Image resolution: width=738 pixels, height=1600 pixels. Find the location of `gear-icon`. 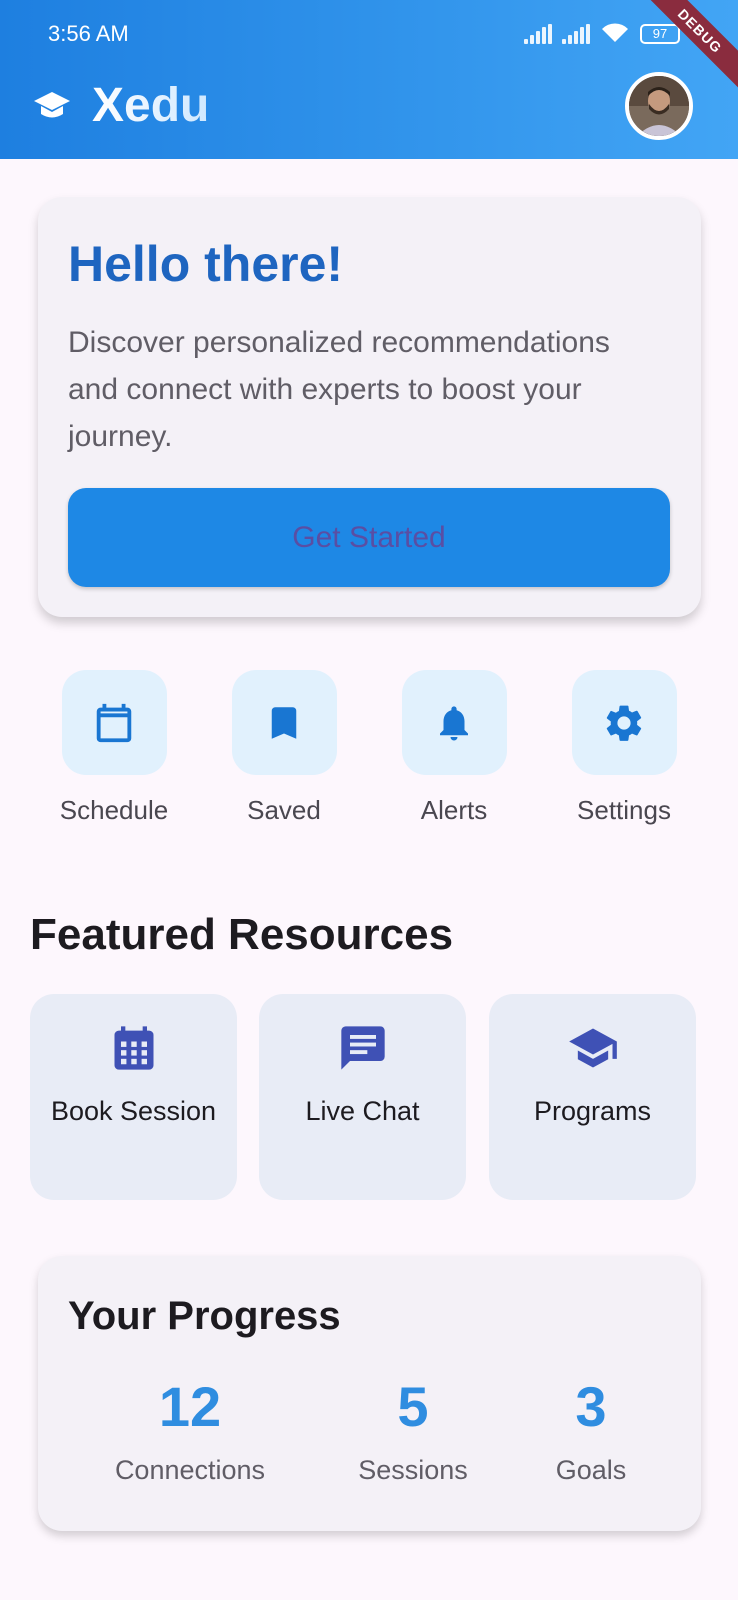

gear-icon is located at coordinates (624, 723).